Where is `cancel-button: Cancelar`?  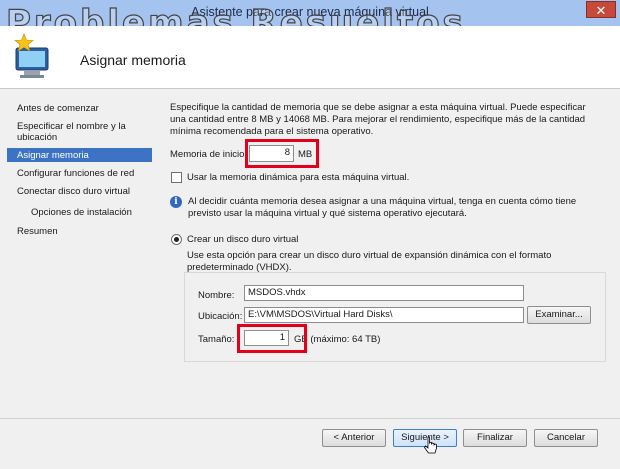
cancel-button: Cancelar is located at coordinates (566, 438).